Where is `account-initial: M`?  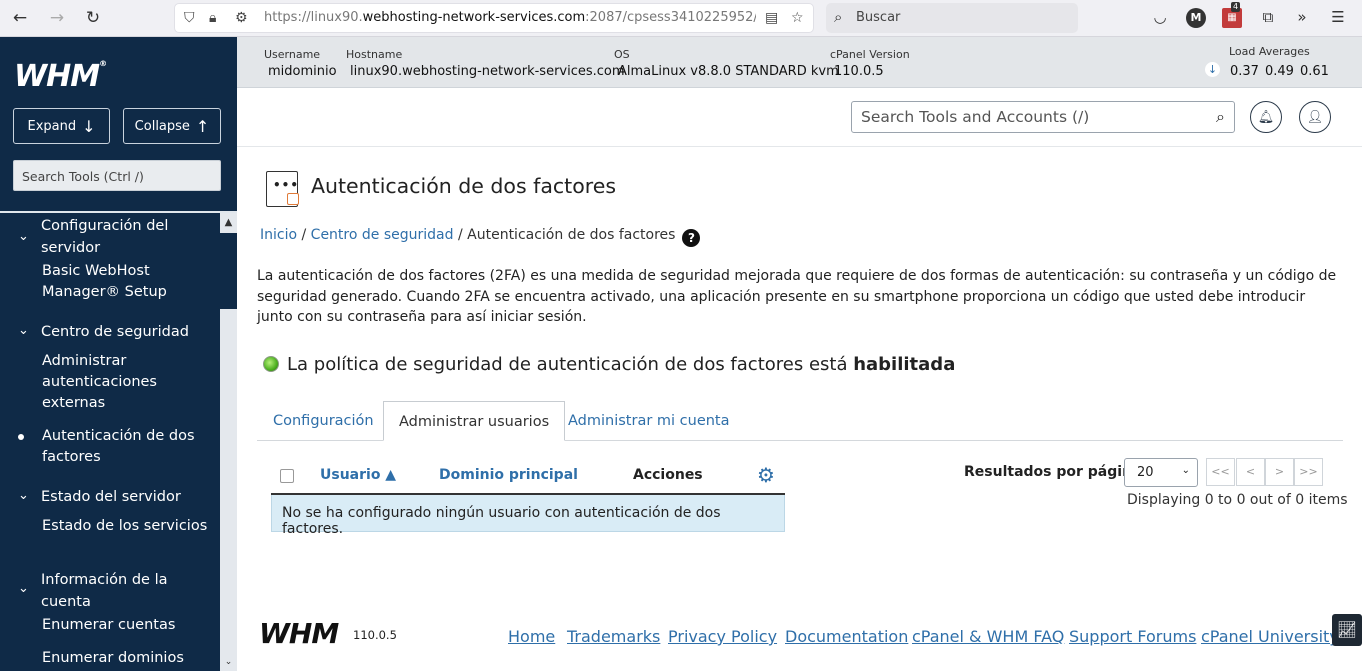
account-initial: M is located at coordinates (1196, 17).